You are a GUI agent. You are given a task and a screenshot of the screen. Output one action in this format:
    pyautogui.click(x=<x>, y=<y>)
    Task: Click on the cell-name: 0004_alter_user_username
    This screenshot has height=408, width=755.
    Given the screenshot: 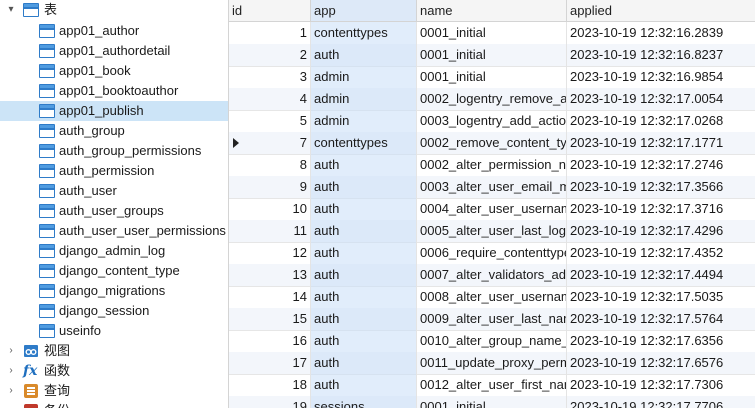 What is the action you would take?
    pyautogui.click(x=492, y=209)
    